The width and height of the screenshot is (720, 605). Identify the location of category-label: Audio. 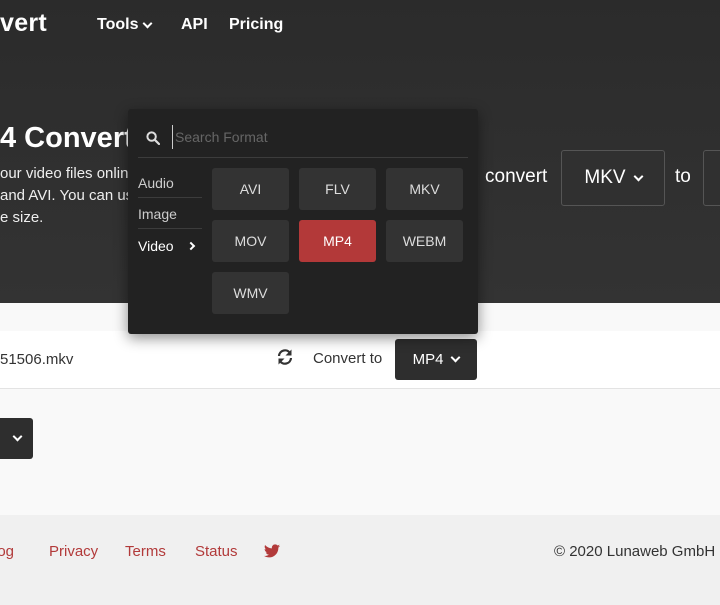
(156, 183).